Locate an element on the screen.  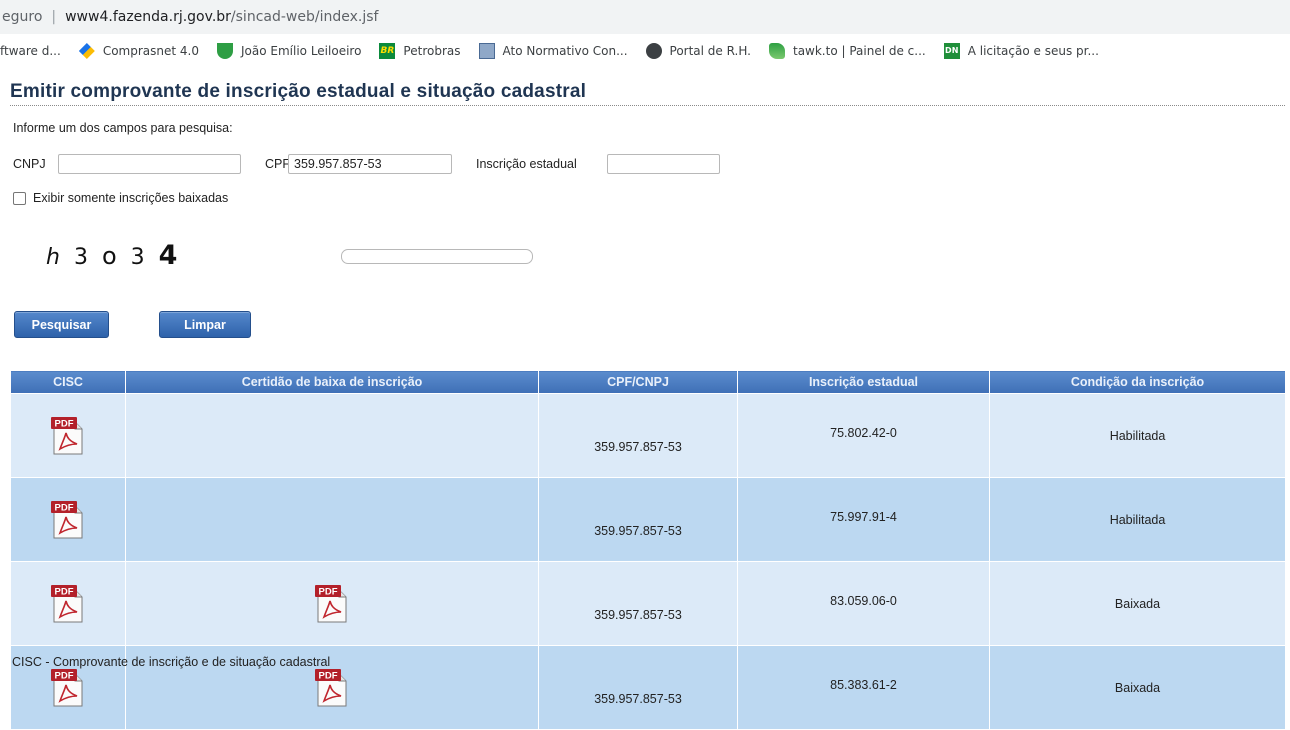
inscricao-cell: 75.802.42-0 is located at coordinates (863, 435).